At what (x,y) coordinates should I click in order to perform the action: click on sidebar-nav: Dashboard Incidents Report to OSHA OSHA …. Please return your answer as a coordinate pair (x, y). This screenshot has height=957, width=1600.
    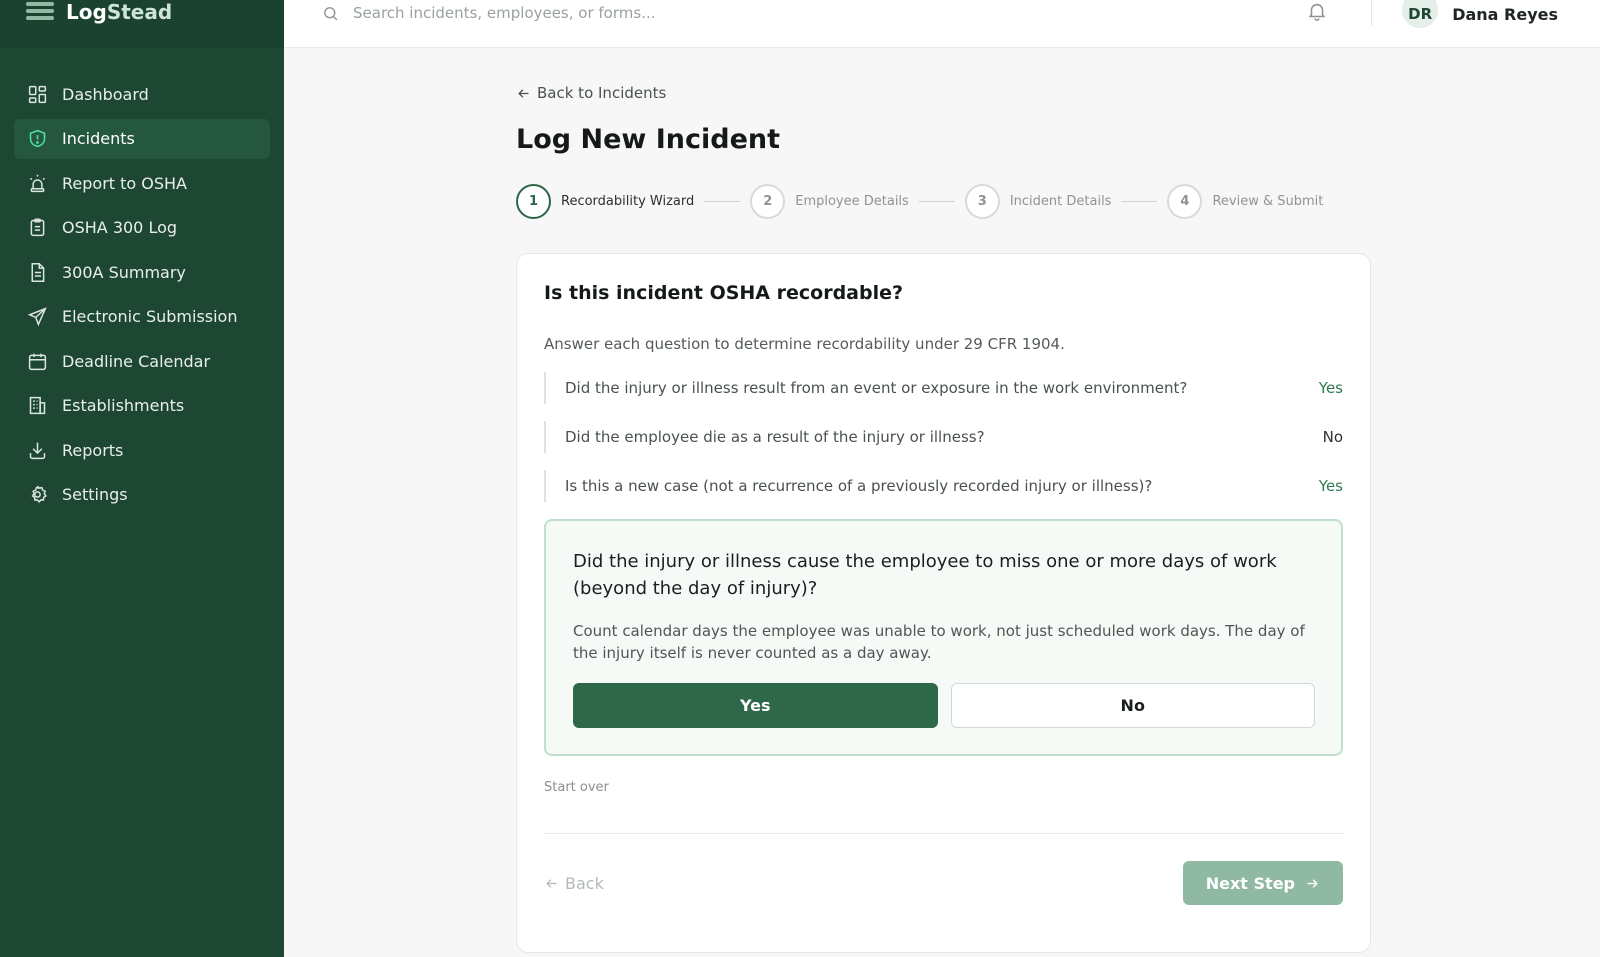
    Looking at the image, I should click on (142, 281).